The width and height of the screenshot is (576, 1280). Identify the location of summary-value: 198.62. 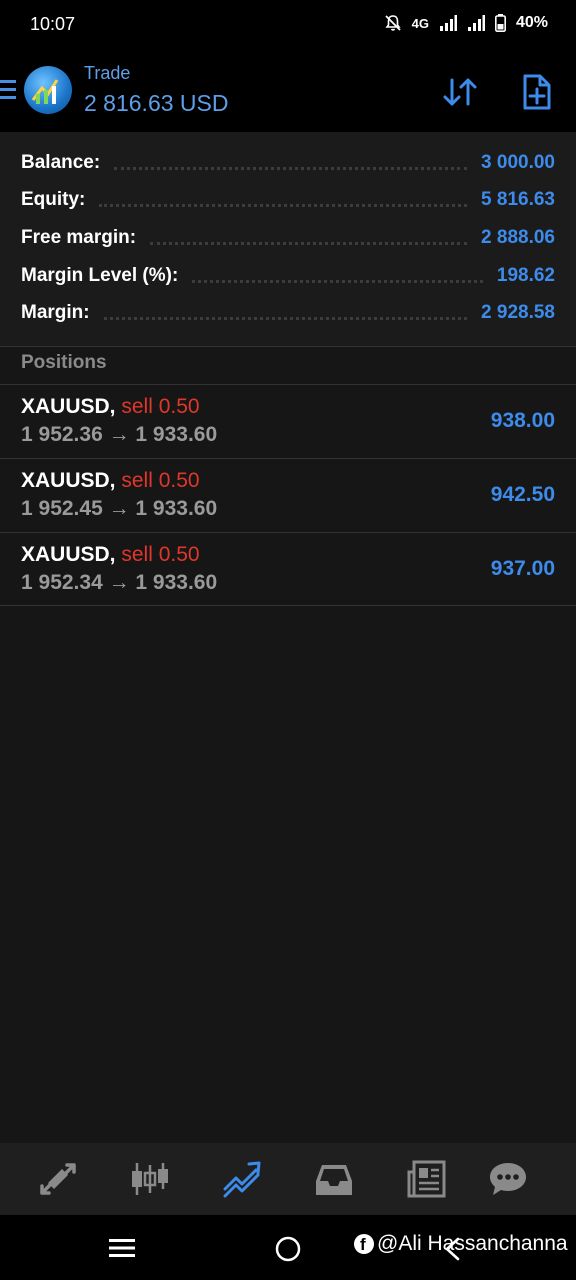
(525, 275).